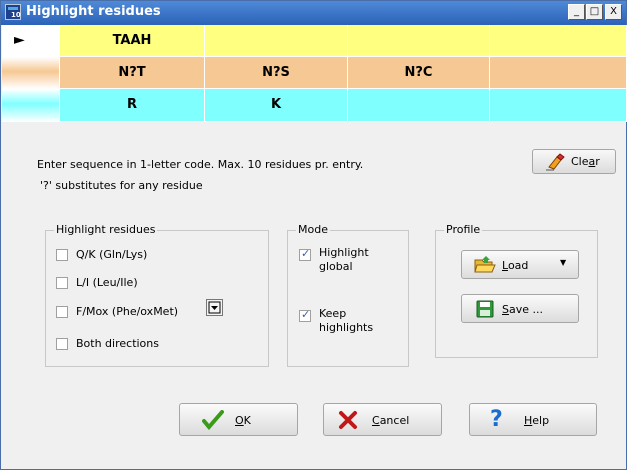  I want to click on fmox-options-button, so click(214, 307).